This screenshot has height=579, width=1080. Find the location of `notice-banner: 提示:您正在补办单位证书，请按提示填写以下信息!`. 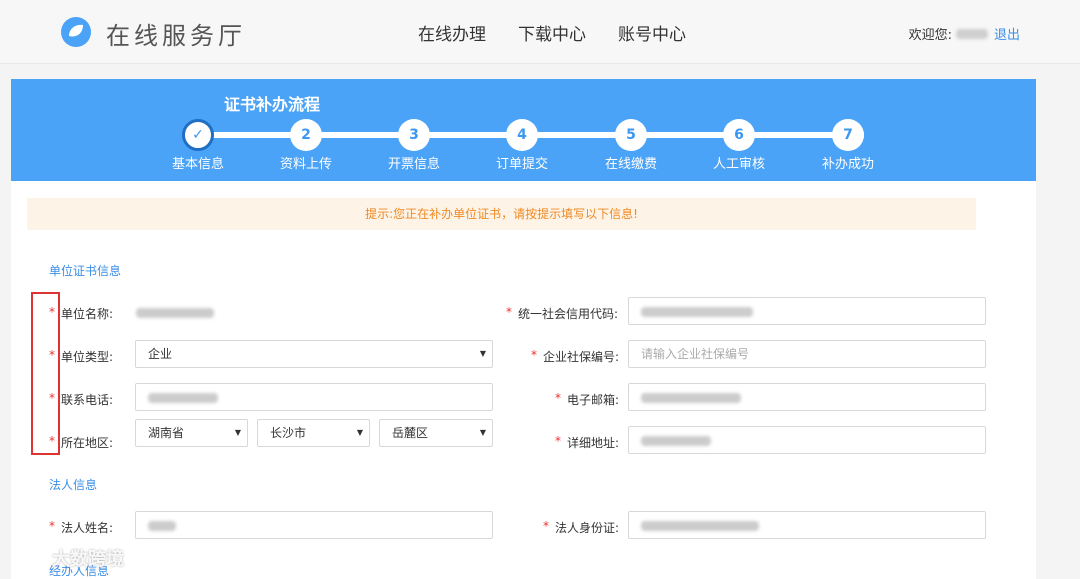

notice-banner: 提示:您正在补办单位证书，请按提示填写以下信息! is located at coordinates (501, 214).